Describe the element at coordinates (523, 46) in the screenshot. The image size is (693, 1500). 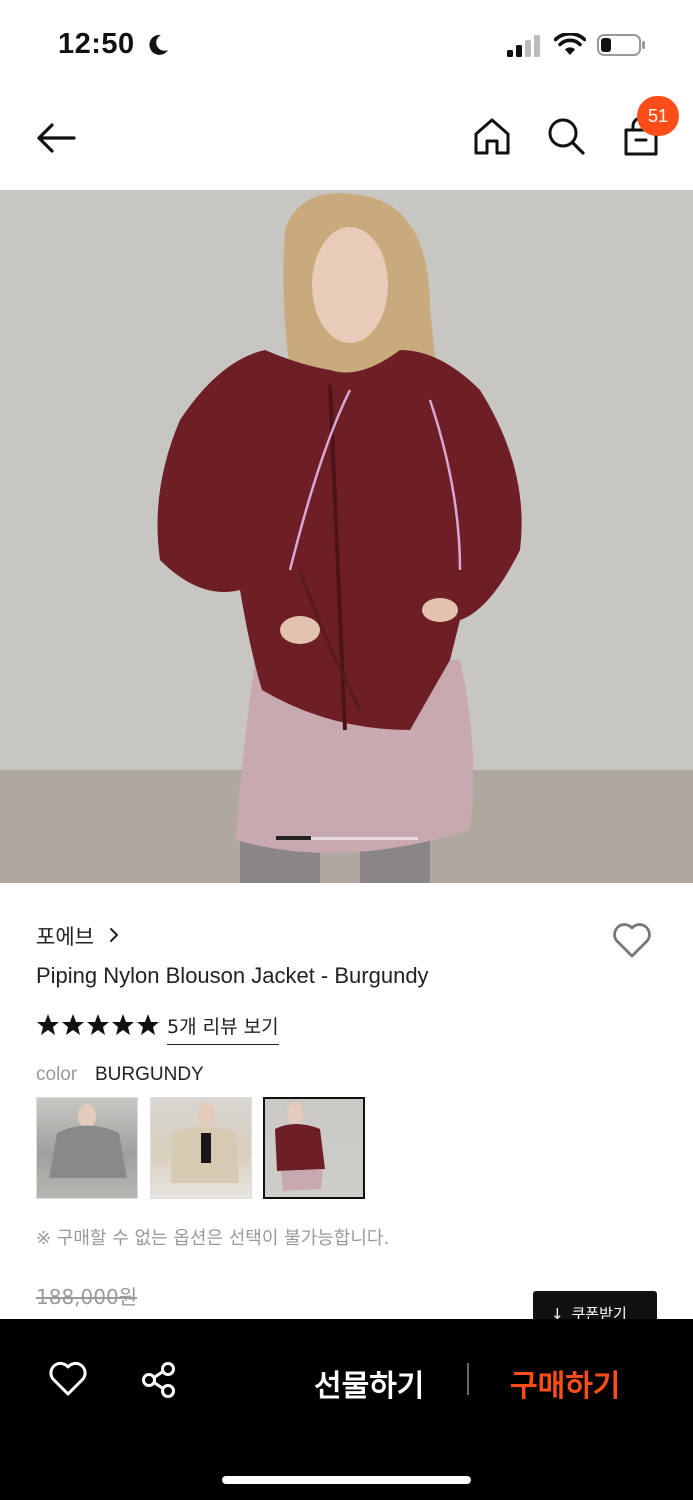
I see `signal-icon` at that location.